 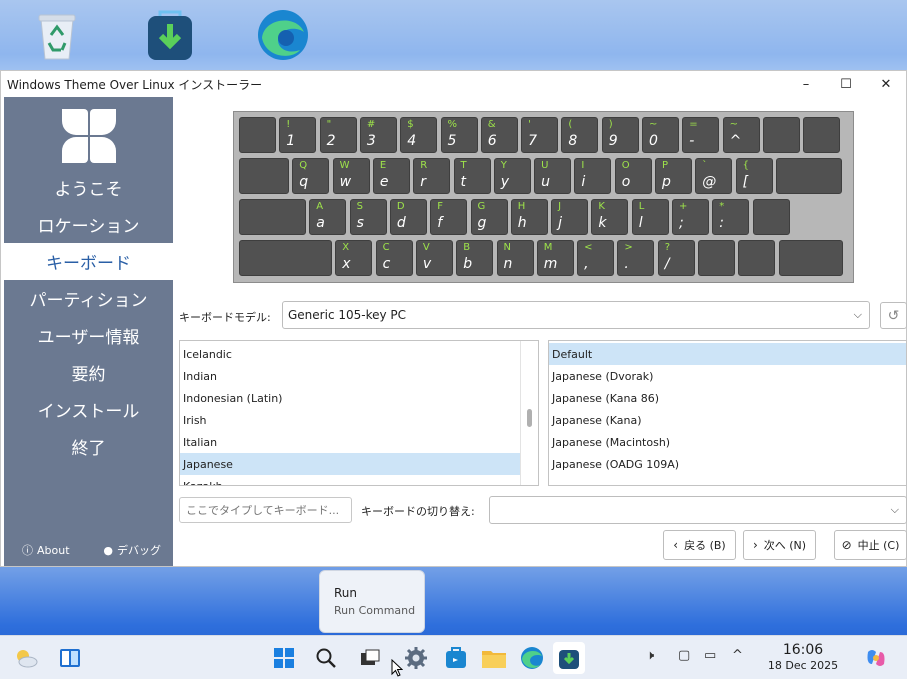 What do you see at coordinates (494, 658) in the screenshot?
I see `file-explorer-icon` at bounding box center [494, 658].